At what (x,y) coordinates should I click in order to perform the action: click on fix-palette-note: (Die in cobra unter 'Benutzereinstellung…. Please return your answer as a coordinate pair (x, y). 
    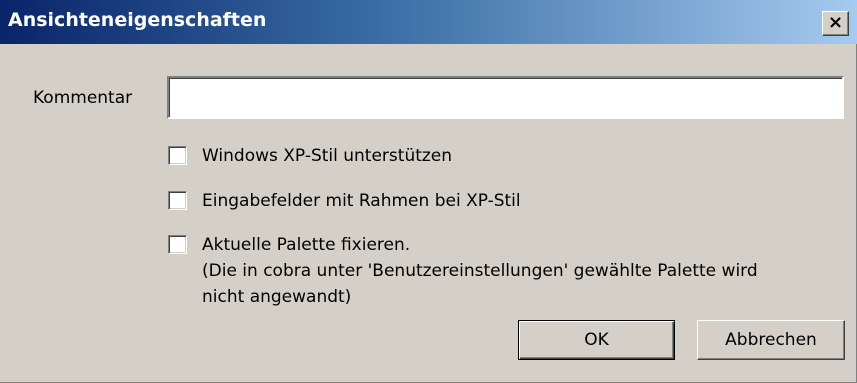
    Looking at the image, I should click on (480, 271).